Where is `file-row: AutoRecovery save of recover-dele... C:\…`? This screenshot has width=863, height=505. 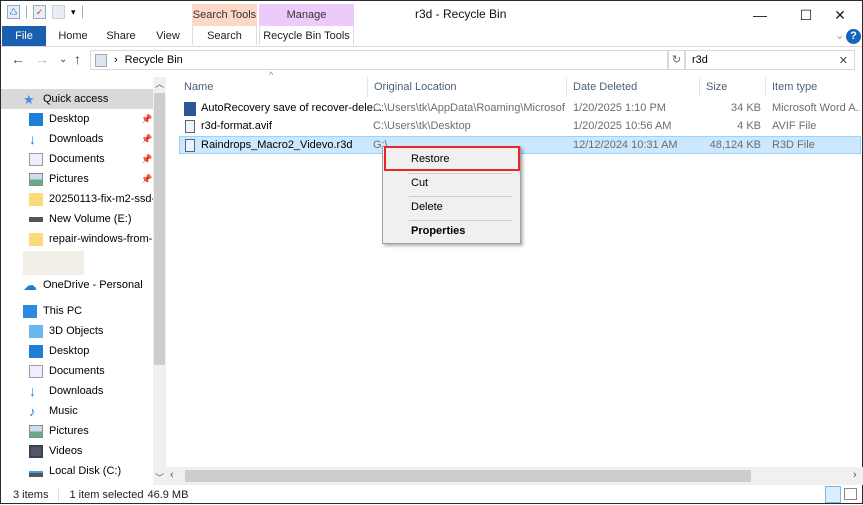 file-row: AutoRecovery save of recover-dele... C:\… is located at coordinates (520, 109).